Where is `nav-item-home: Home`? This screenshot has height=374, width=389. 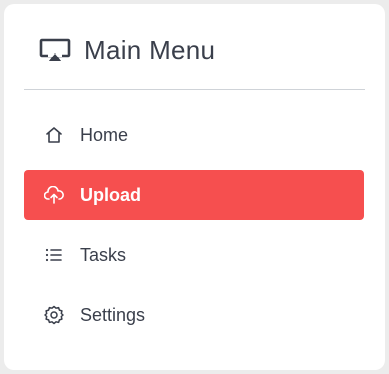
nav-item-home: Home is located at coordinates (194, 135).